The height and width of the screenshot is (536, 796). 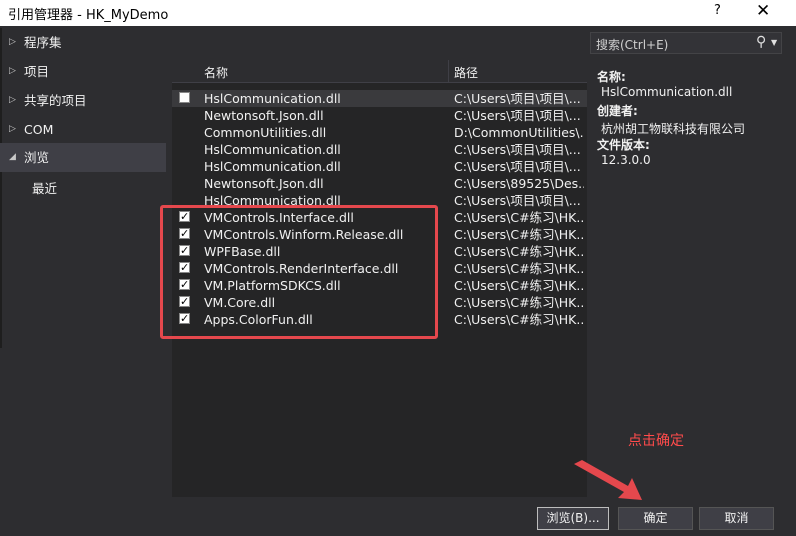 I want to click on column-divider, so click(x=448, y=71).